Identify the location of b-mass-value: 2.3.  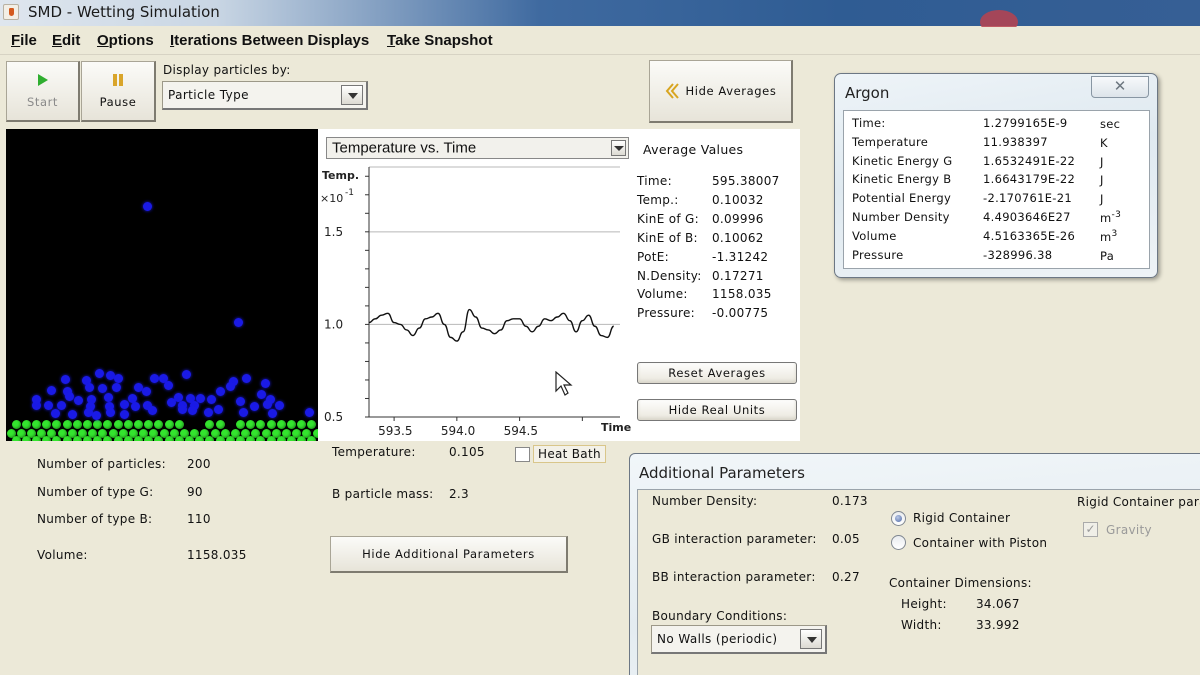
(459, 494).